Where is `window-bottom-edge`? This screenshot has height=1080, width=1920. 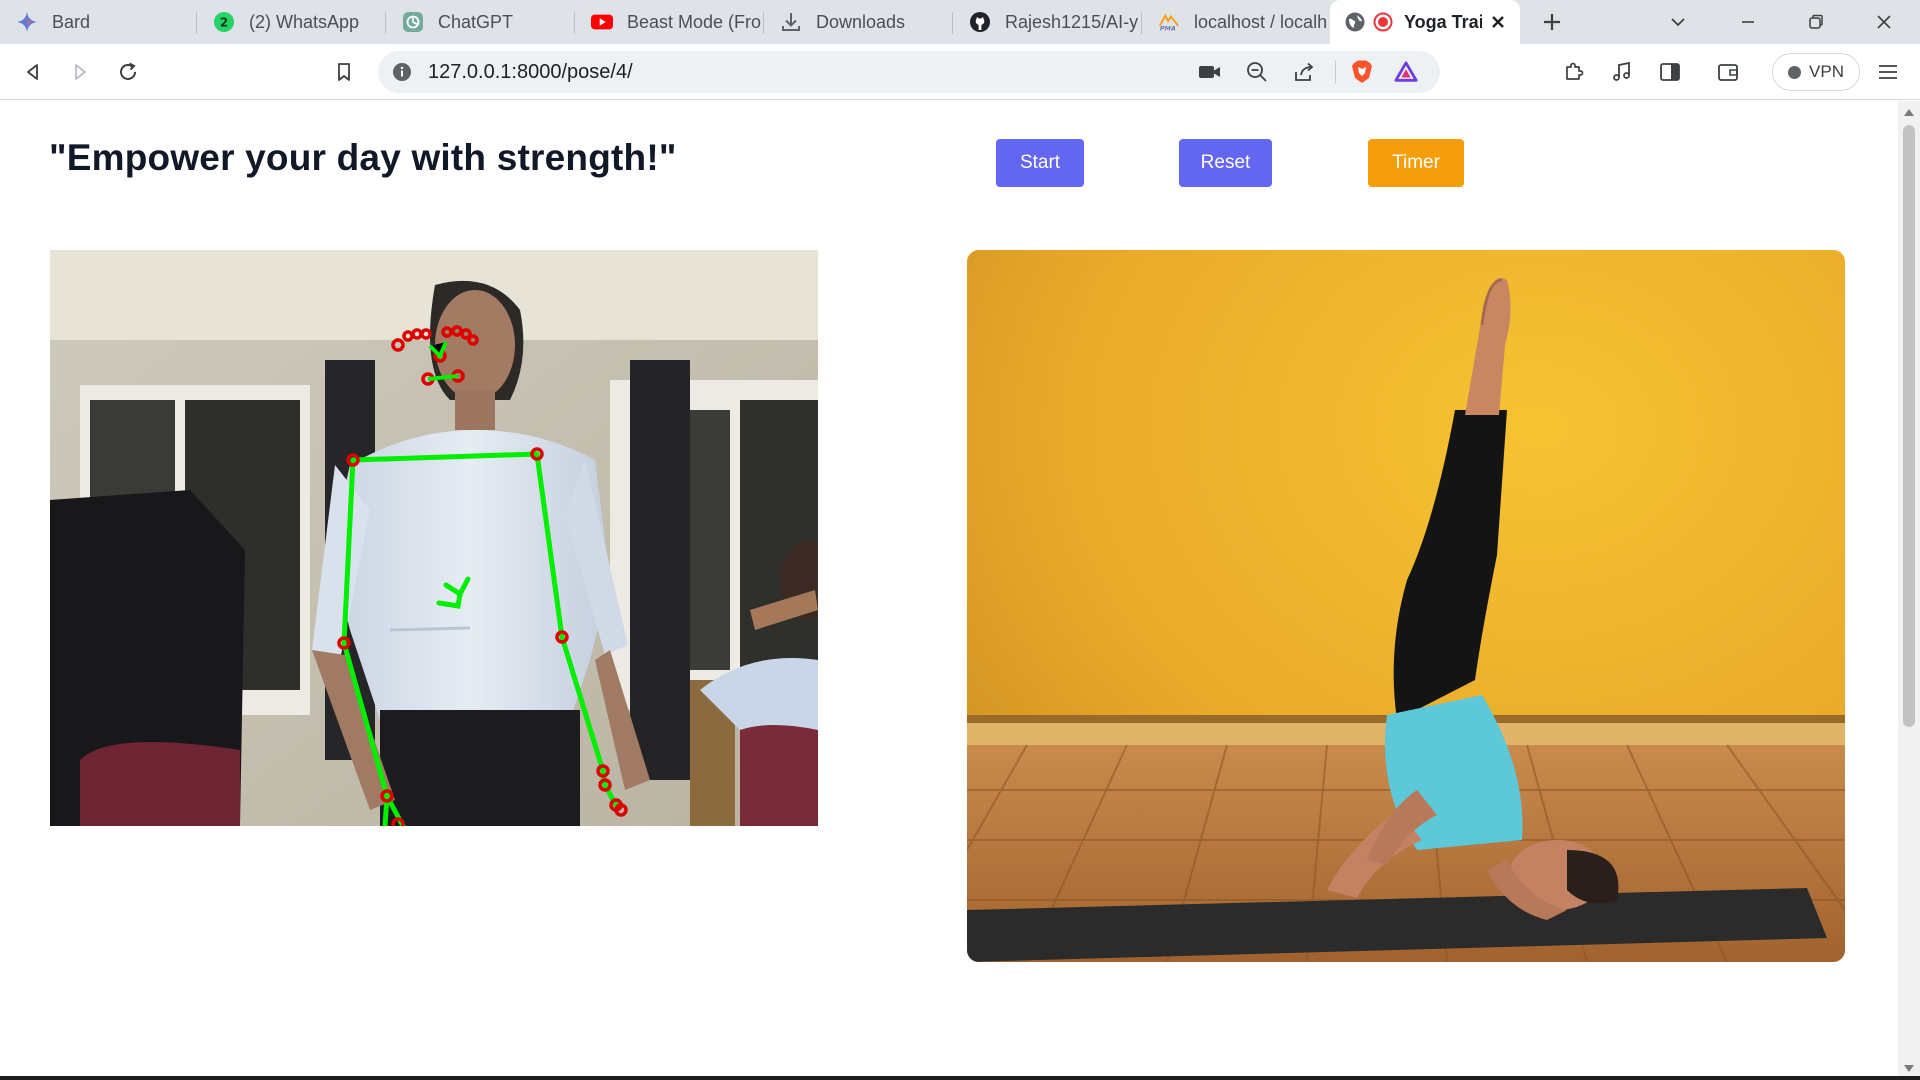 window-bottom-edge is located at coordinates (960, 1078).